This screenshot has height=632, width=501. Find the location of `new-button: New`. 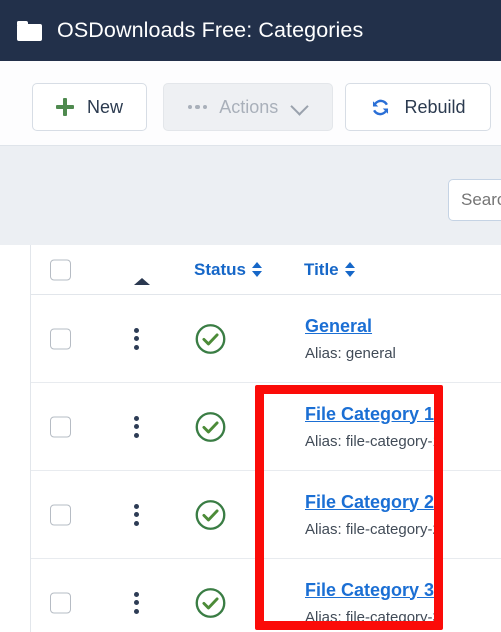

new-button: New is located at coordinates (89, 107).